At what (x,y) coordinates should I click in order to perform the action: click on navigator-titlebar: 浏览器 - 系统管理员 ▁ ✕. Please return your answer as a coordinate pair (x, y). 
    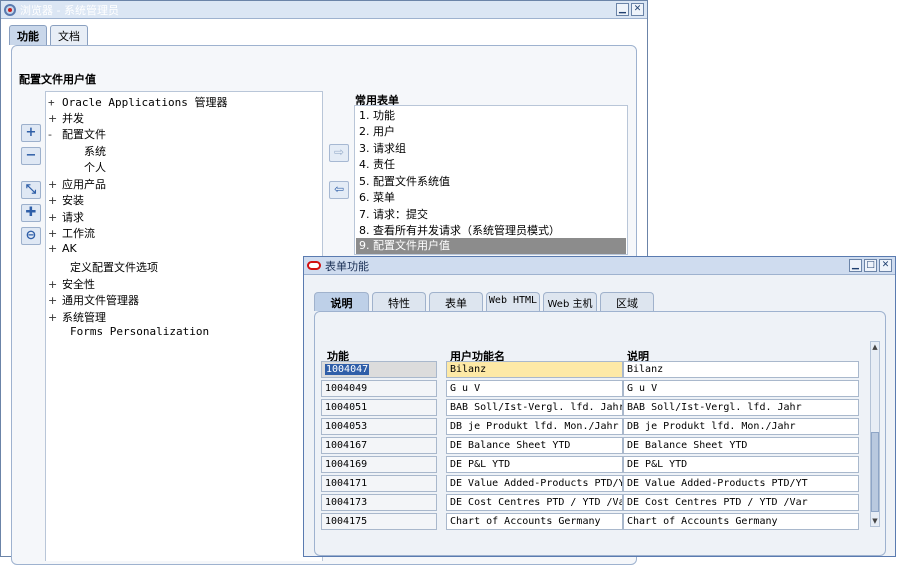
    Looking at the image, I should click on (324, 10).